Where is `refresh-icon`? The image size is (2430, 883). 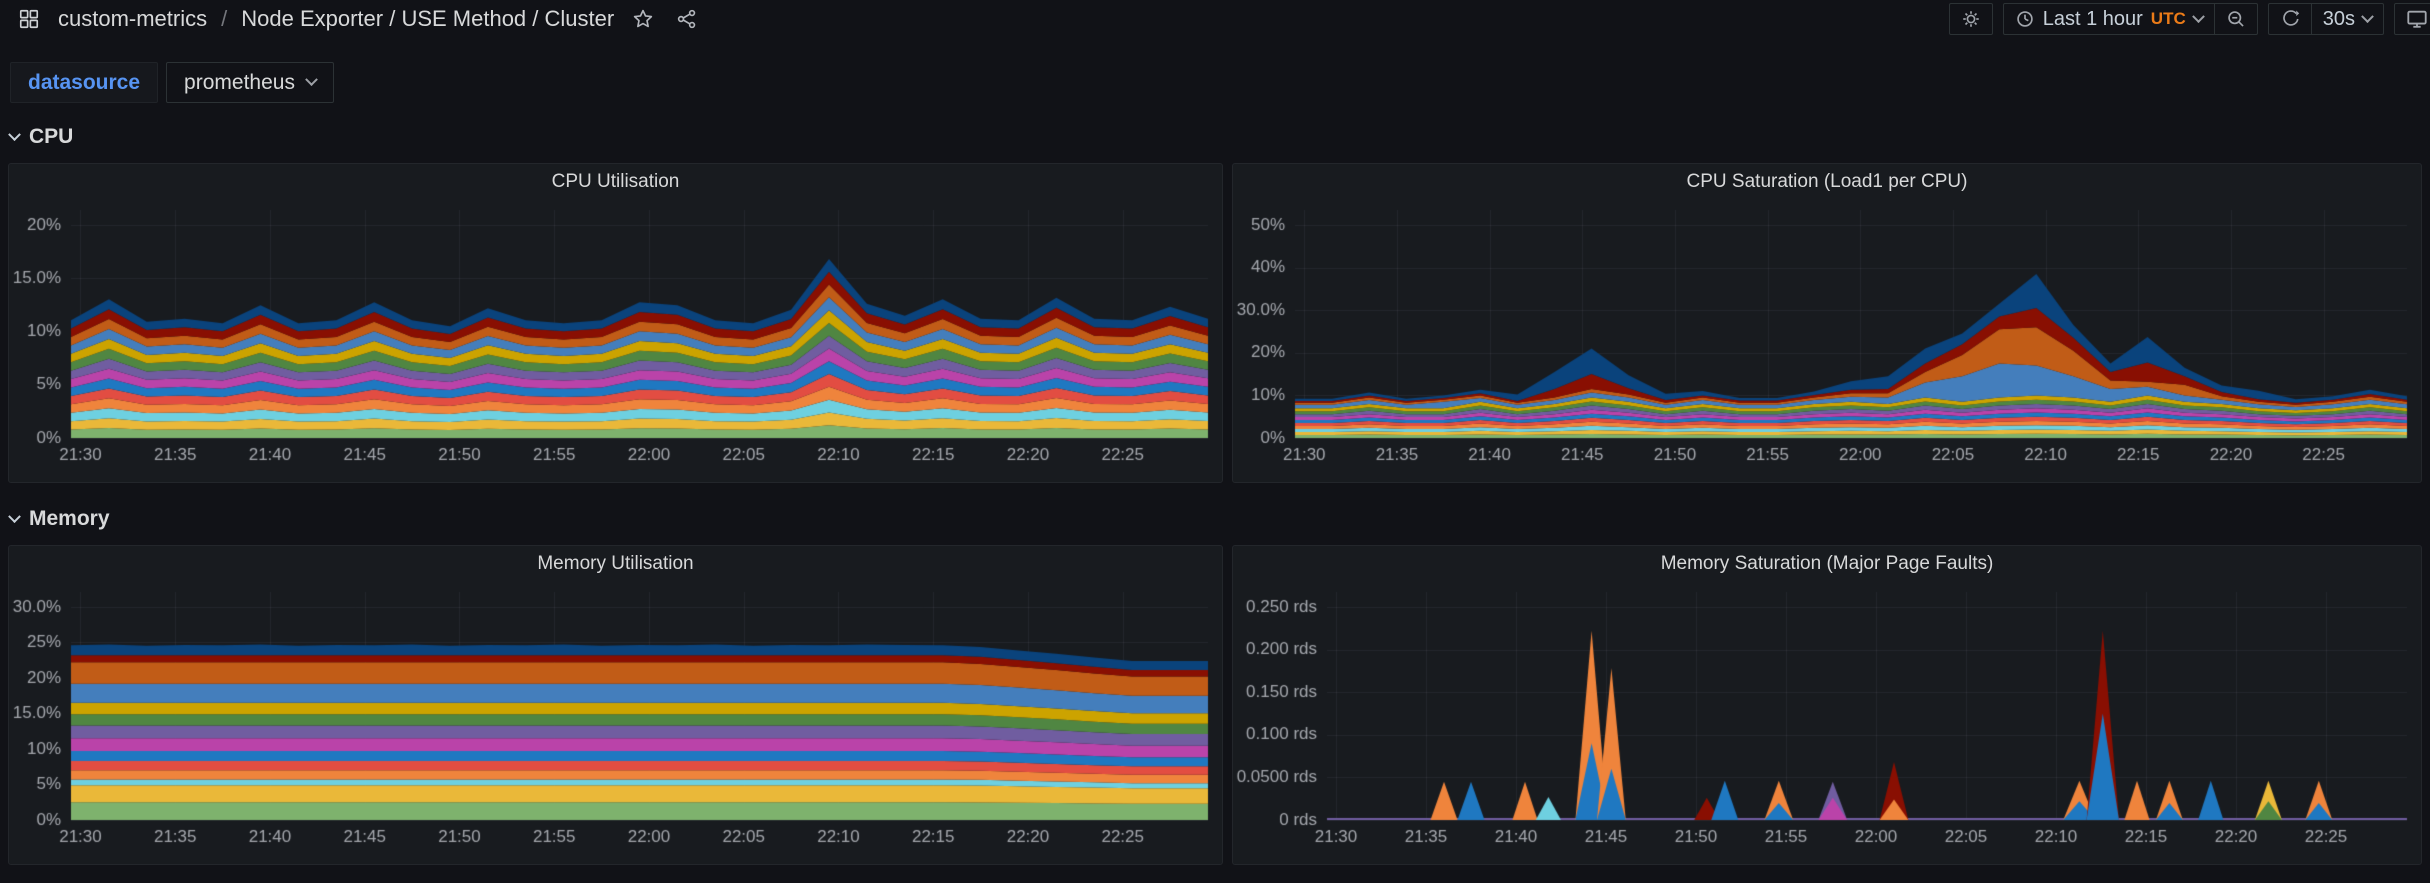
refresh-icon is located at coordinates (2290, 18).